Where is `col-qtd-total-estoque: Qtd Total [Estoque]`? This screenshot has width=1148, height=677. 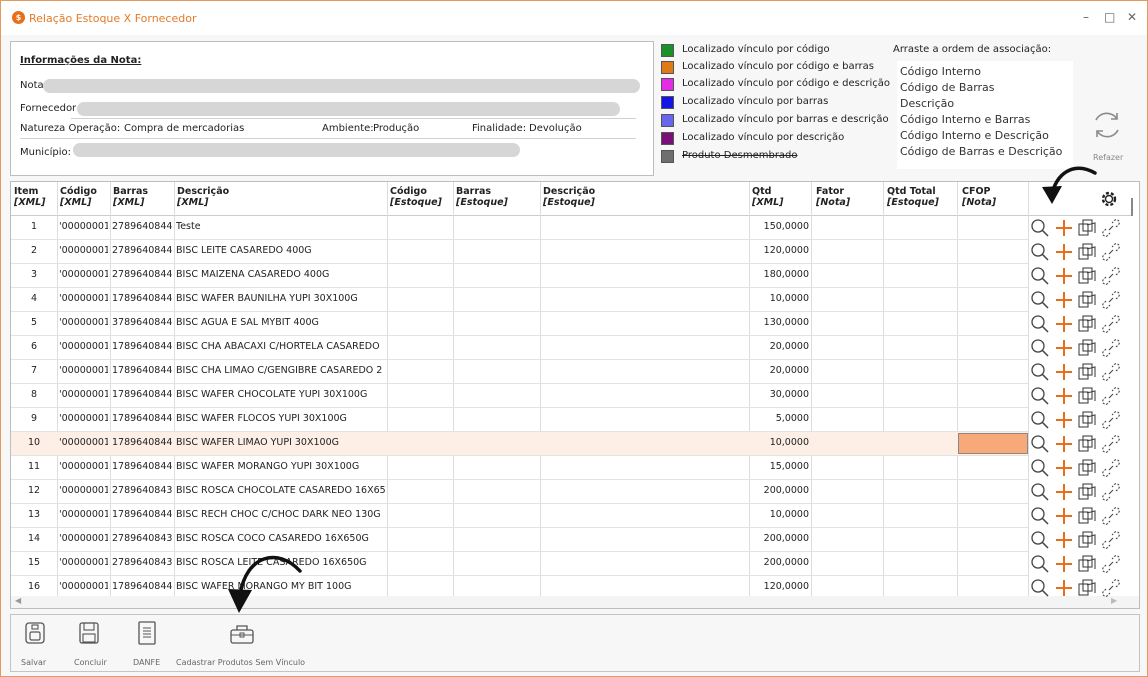 col-qtd-total-estoque: Qtd Total [Estoque] is located at coordinates (913, 197).